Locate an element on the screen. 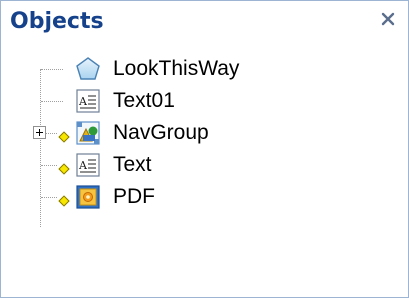 This screenshot has width=409, height=298. close-icon is located at coordinates (388, 19).